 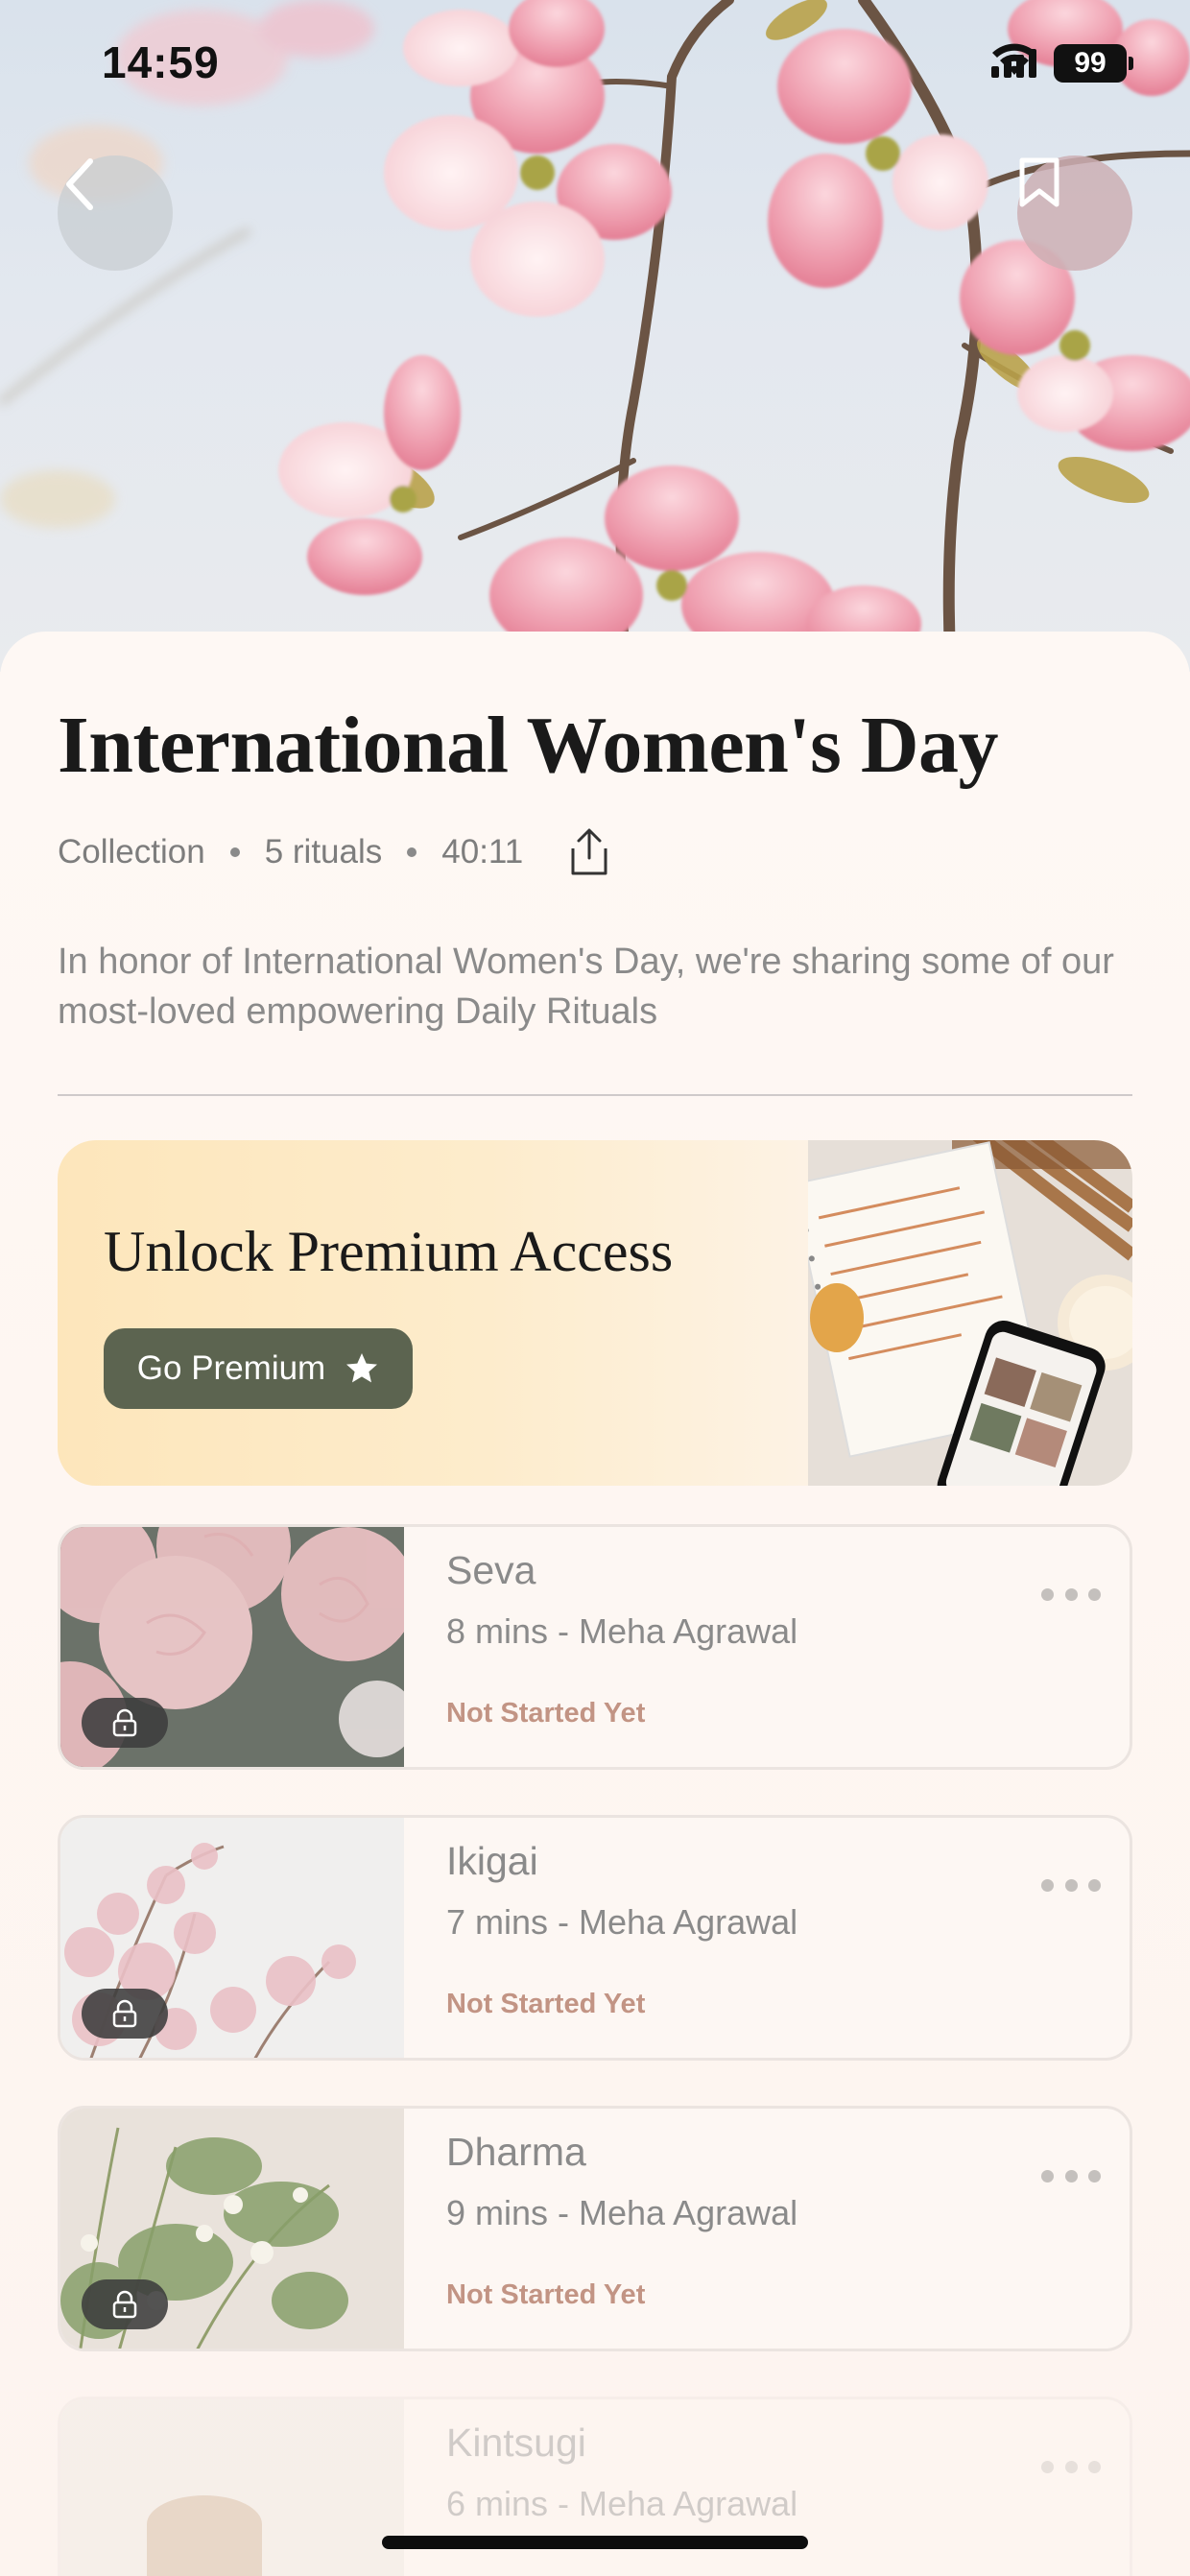 I want to click on ritual-subtitle: 6 mins - Meha Agrawal, so click(x=622, y=2503).